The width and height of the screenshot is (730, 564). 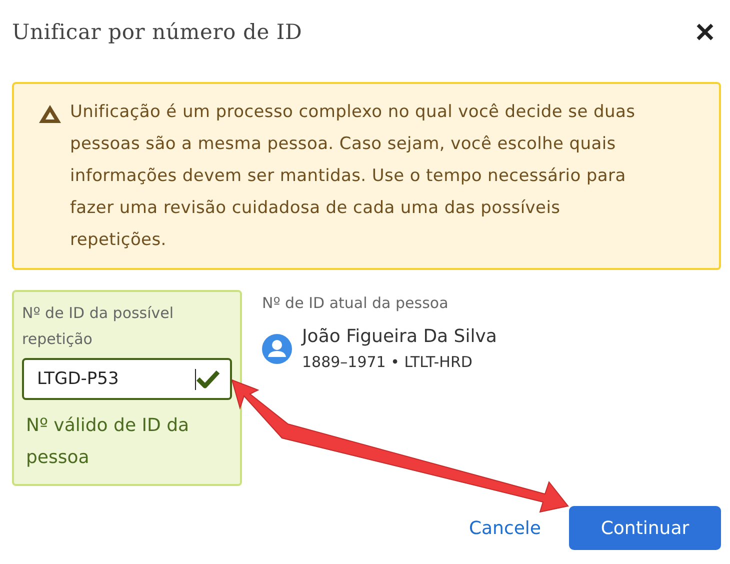 What do you see at coordinates (504, 528) in the screenshot?
I see `cancel-link: Cancele` at bounding box center [504, 528].